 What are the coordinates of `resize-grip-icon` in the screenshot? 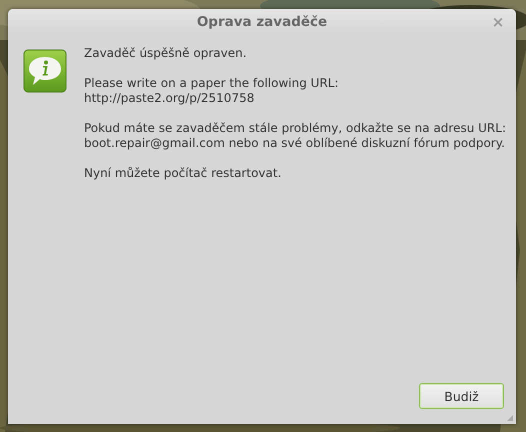 It's located at (510, 418).